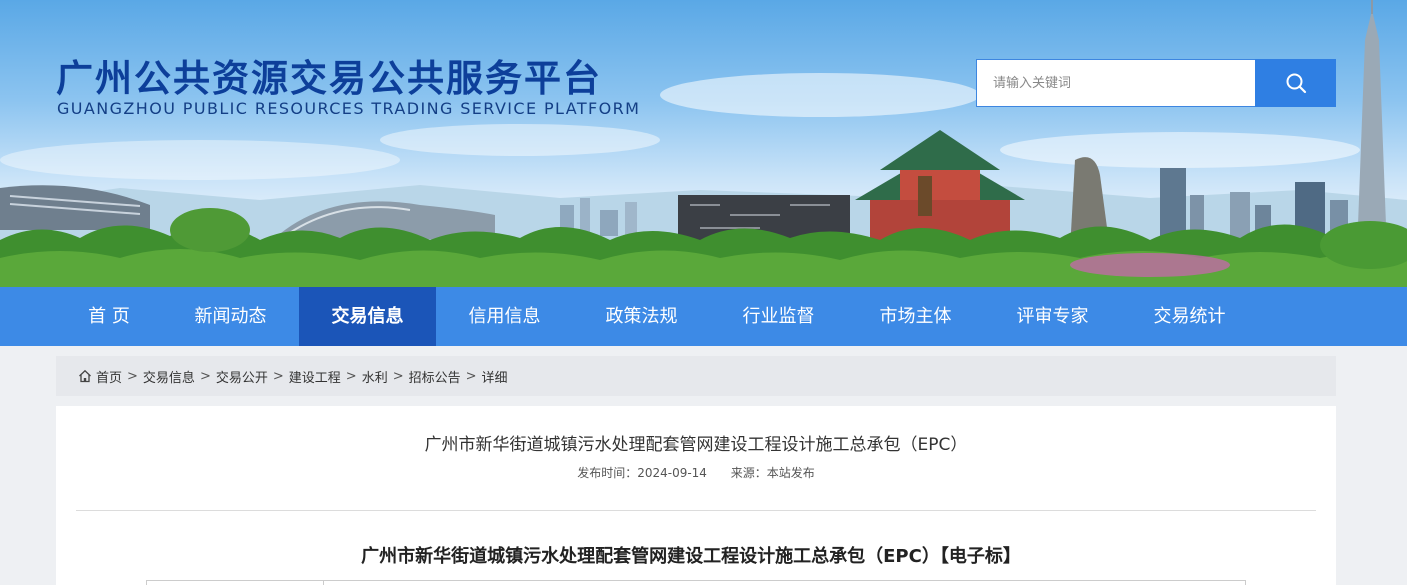 Image resolution: width=1407 pixels, height=585 pixels. I want to click on breadcrumb-tender-notice: 招标公告, so click(435, 376).